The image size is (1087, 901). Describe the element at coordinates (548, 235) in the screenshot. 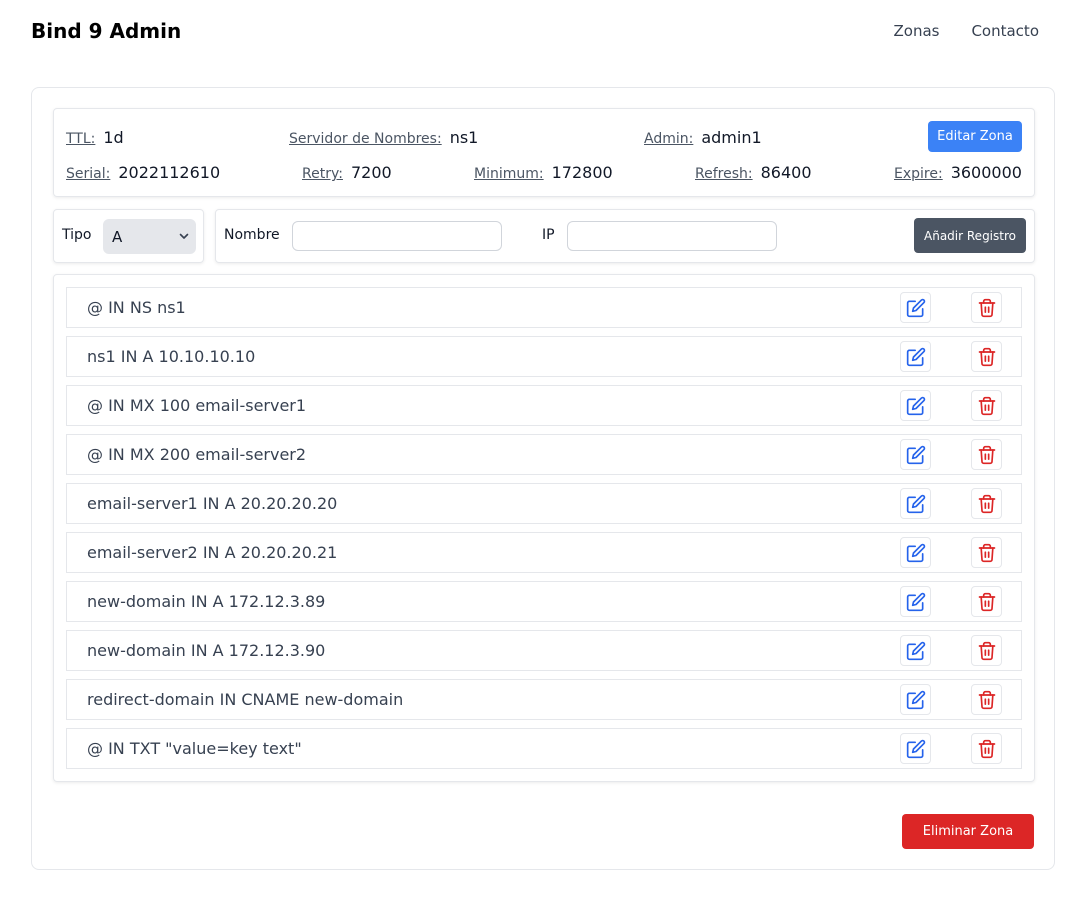

I see `ip-label: IP` at that location.